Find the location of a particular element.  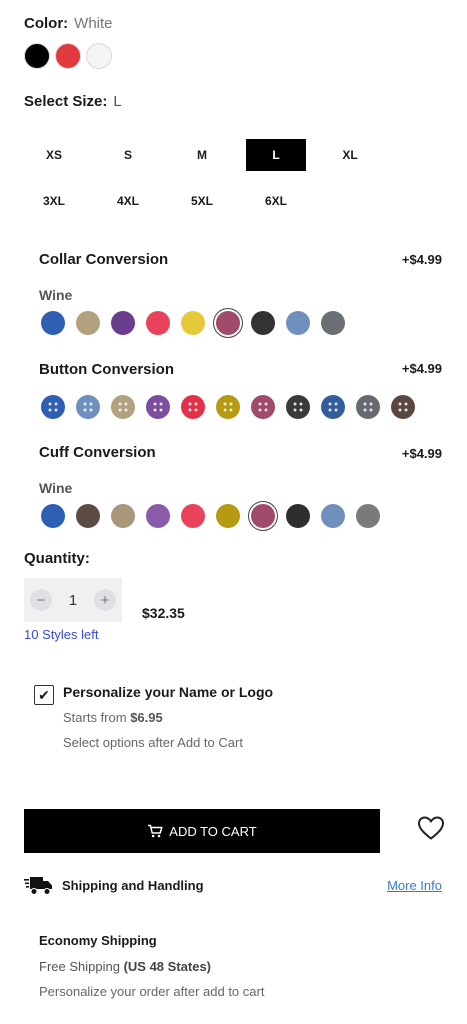

shipping-personalize-note: Personalize your order after add to cart is located at coordinates (152, 991).